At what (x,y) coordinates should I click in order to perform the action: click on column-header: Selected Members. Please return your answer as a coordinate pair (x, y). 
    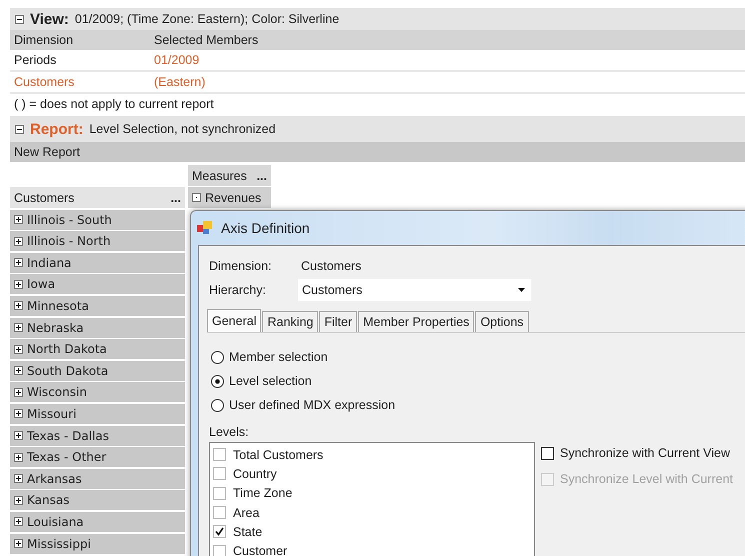
    Looking at the image, I should click on (206, 40).